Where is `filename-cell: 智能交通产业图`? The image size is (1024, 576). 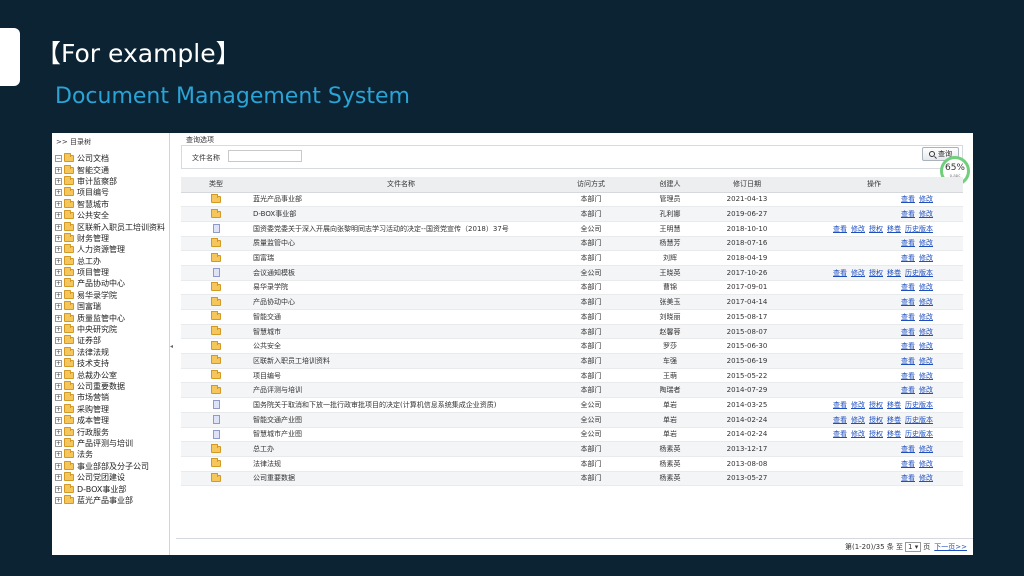
filename-cell: 智能交通产业图 is located at coordinates (401, 420).